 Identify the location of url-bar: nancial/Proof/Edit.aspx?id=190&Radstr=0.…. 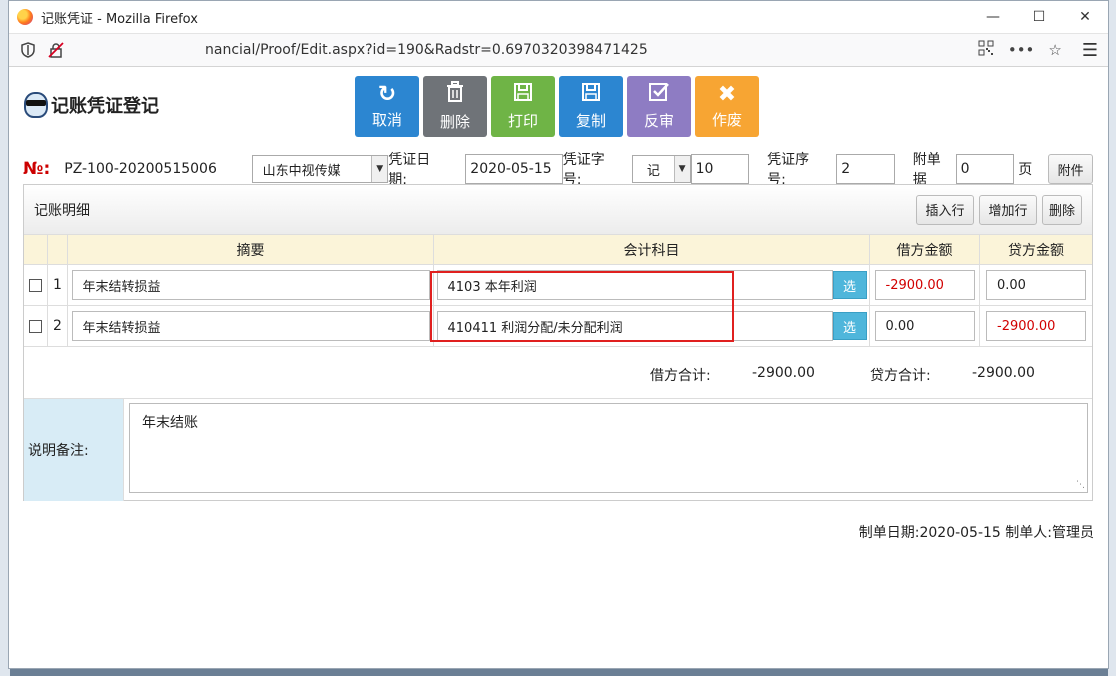
(558, 50).